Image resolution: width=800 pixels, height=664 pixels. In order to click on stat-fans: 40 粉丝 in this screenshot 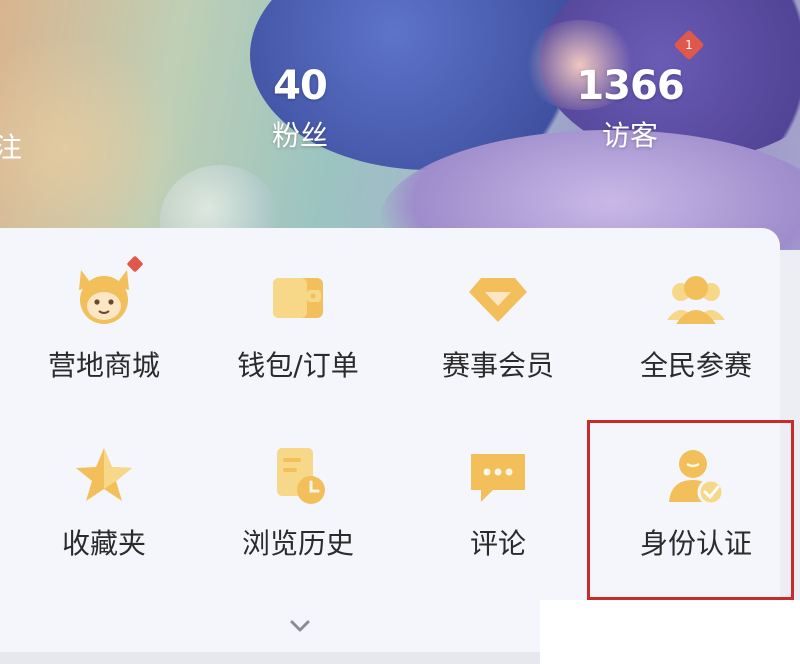, I will do `click(300, 109)`.